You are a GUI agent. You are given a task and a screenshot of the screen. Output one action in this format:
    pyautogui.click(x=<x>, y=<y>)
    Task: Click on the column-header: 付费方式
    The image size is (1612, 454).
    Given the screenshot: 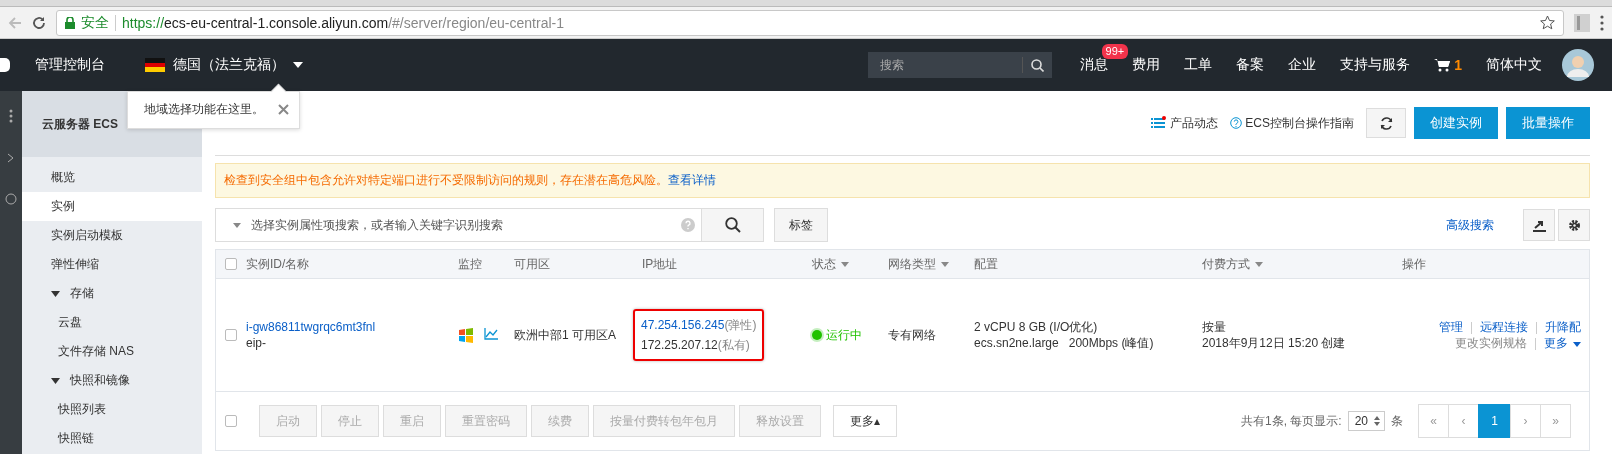 What is the action you would take?
    pyautogui.click(x=1232, y=264)
    